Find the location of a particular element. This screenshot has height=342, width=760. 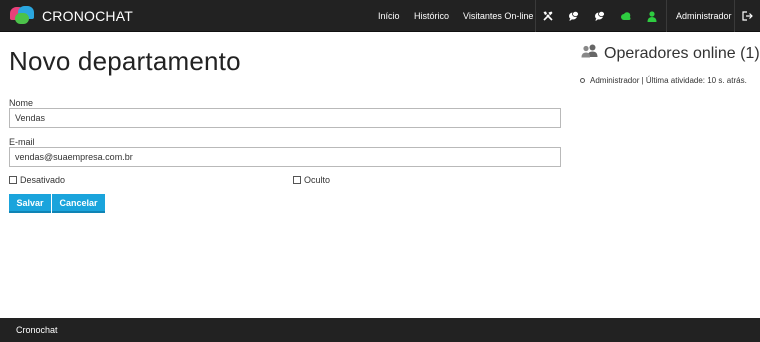

email-label: E-mail is located at coordinates (22, 142).